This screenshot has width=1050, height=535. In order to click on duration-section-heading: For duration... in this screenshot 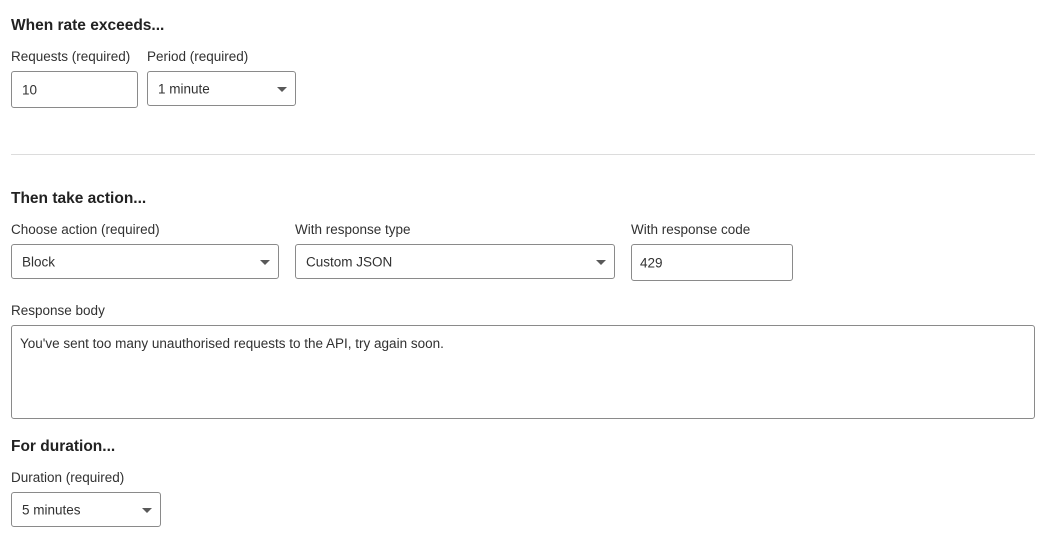, I will do `click(63, 446)`.